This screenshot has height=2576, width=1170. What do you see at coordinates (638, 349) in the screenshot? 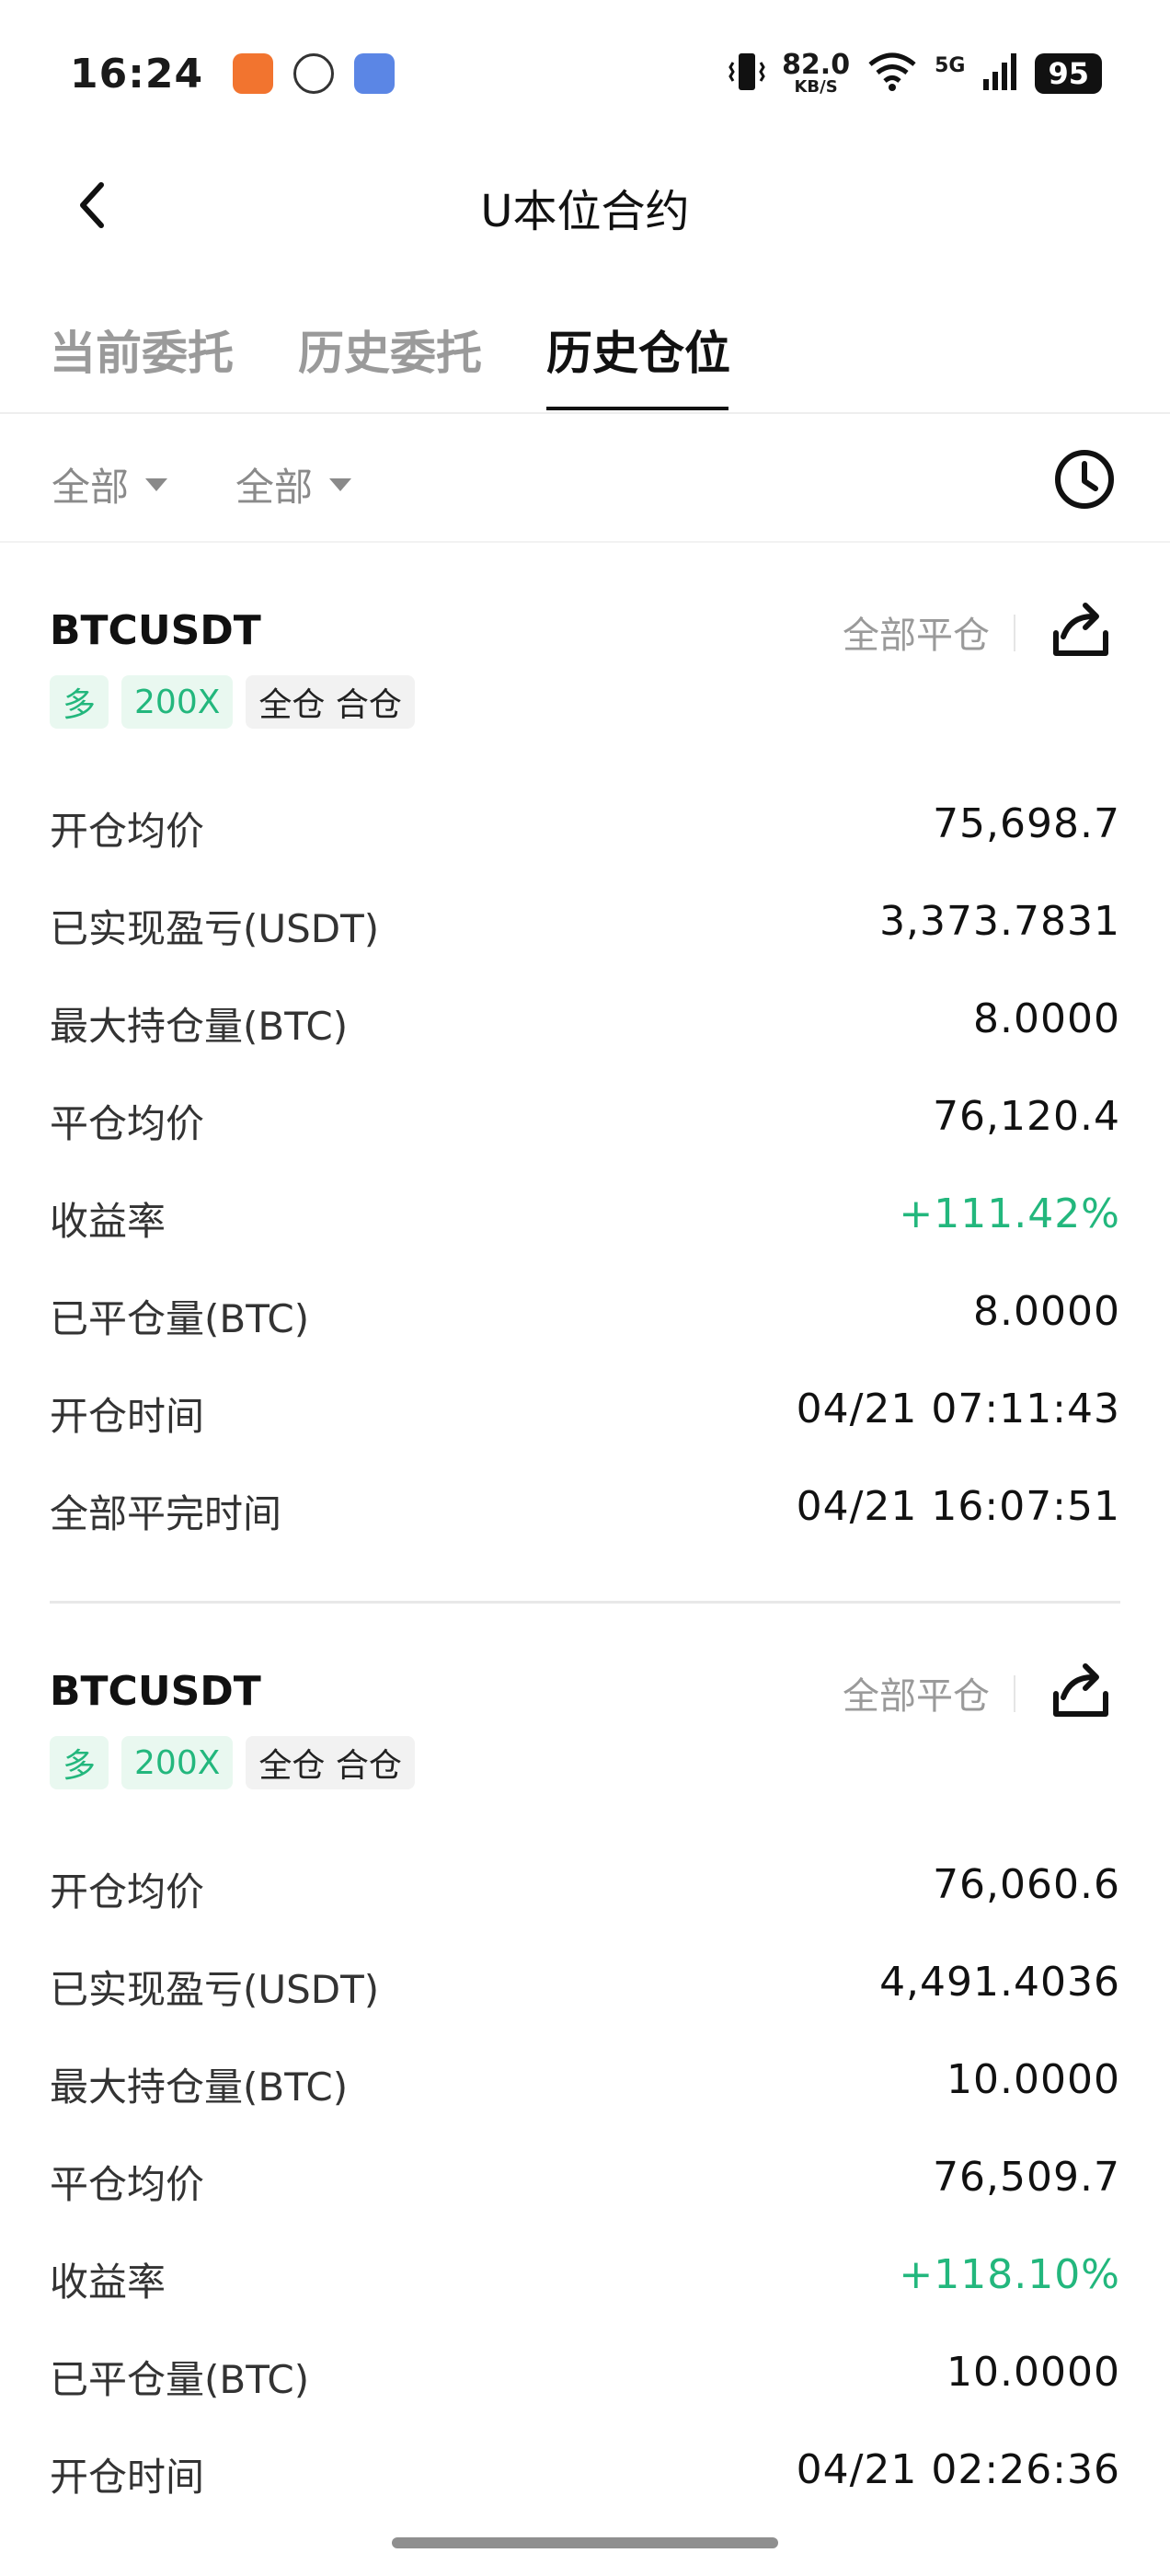
I see `tab-position-history: 历史仓位` at bounding box center [638, 349].